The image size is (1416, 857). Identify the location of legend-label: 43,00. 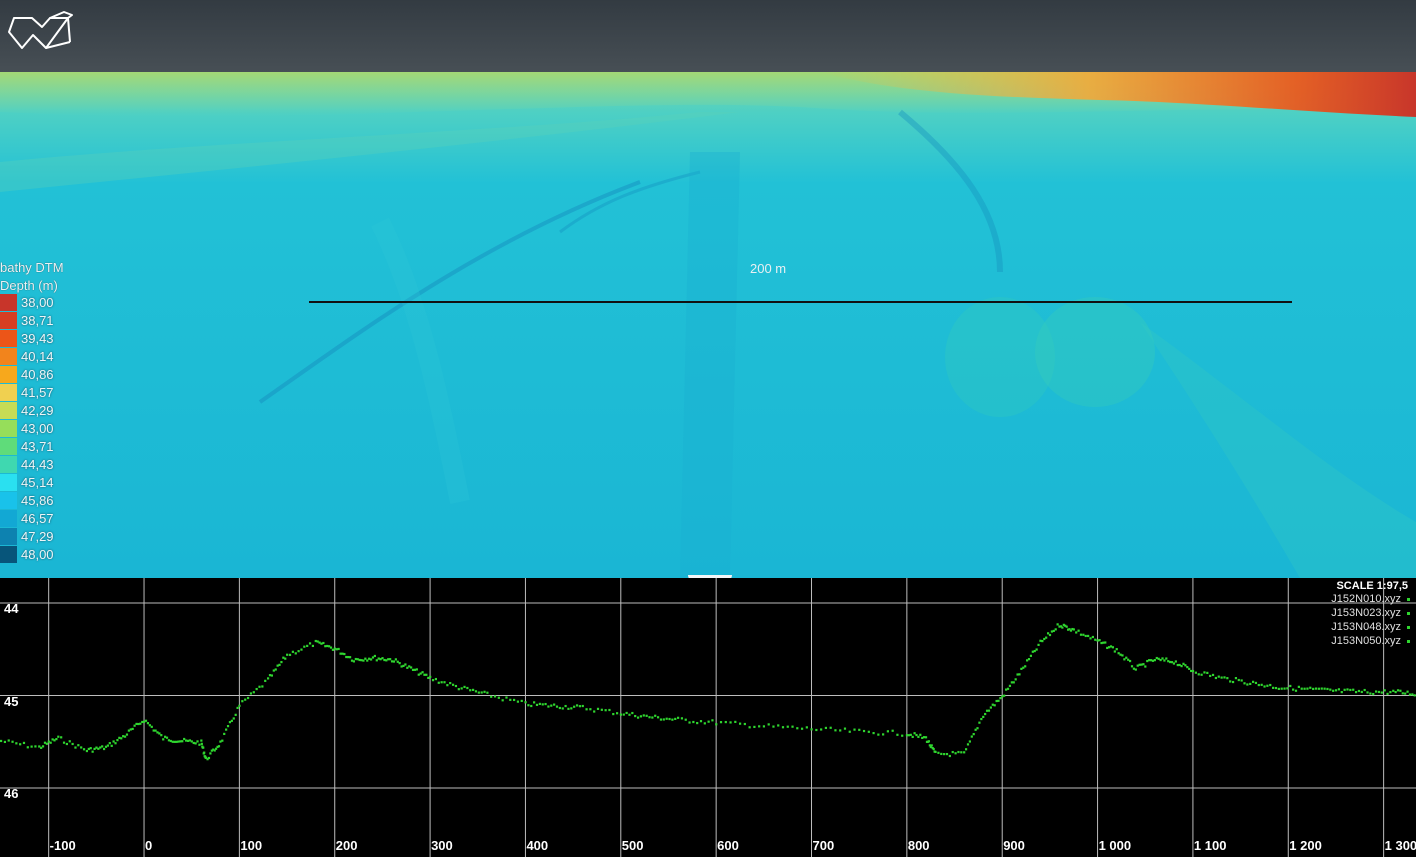
(37, 428).